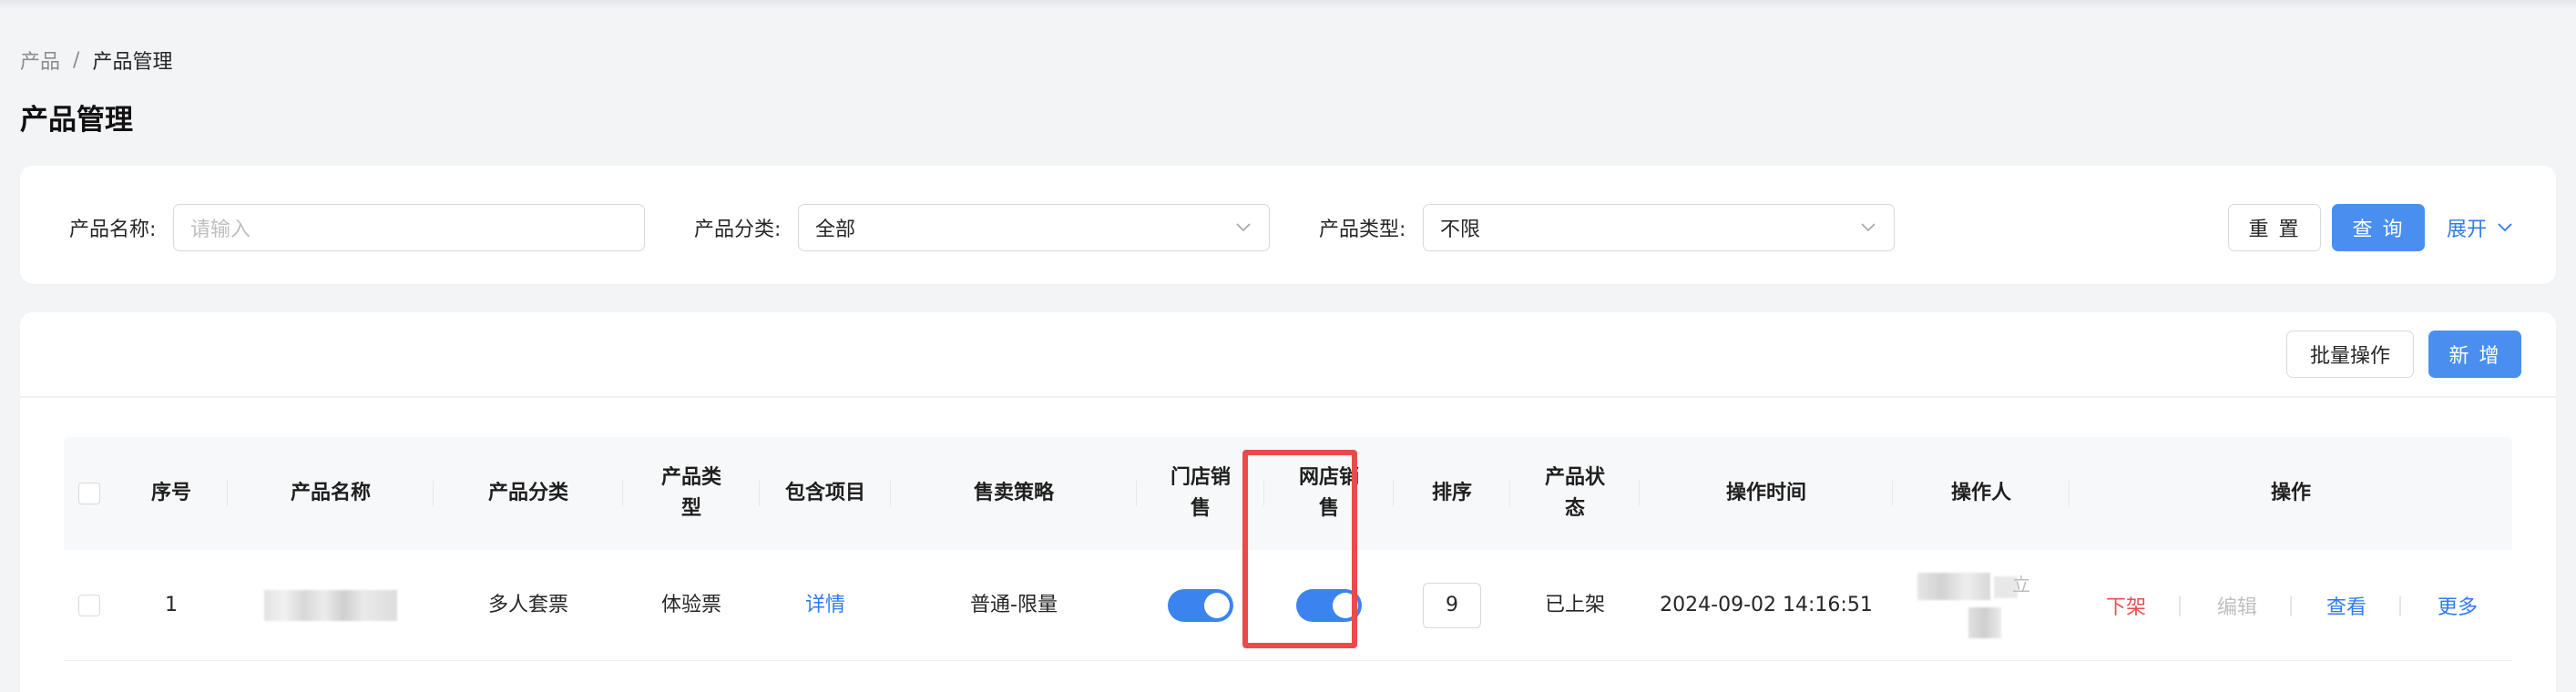 Image resolution: width=2576 pixels, height=692 pixels. I want to click on row-select-cell, so click(89, 605).